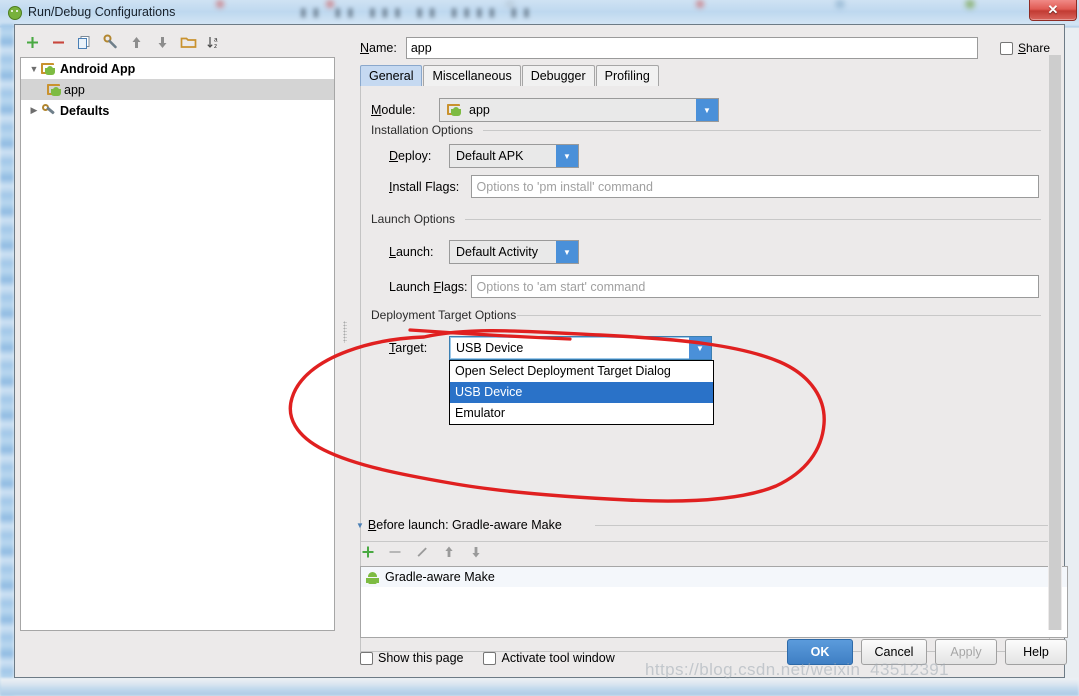 The width and height of the screenshot is (1079, 696). I want to click on move-task-down-icon, so click(476, 552).